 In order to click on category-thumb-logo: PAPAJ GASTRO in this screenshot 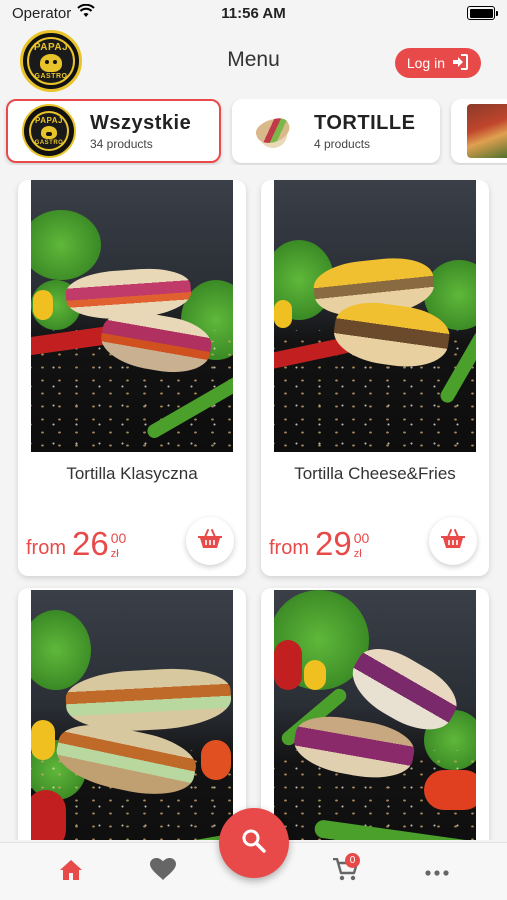, I will do `click(49, 131)`.